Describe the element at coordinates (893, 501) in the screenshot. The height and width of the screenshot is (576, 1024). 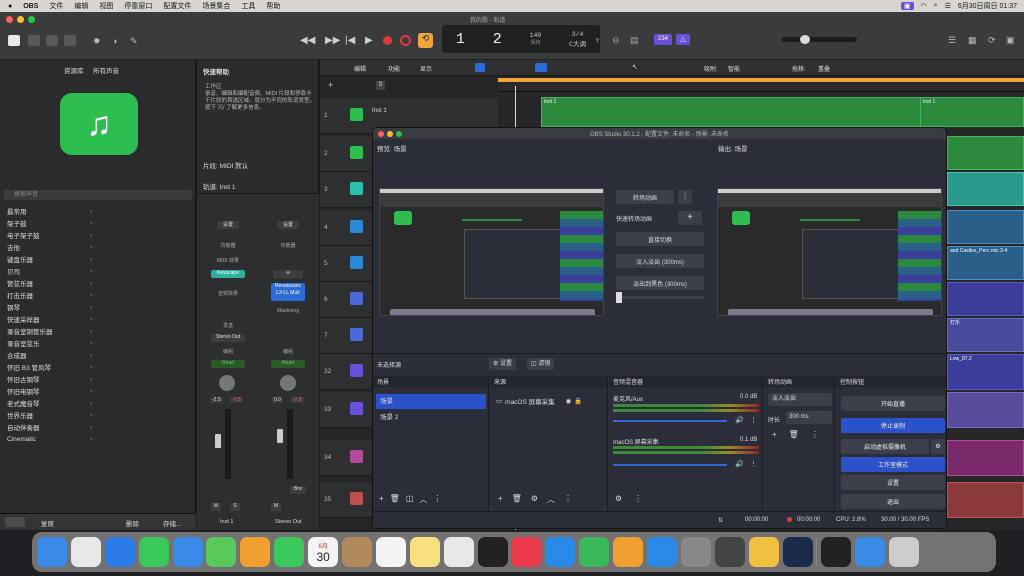
I see `exit-button: 退出` at that location.